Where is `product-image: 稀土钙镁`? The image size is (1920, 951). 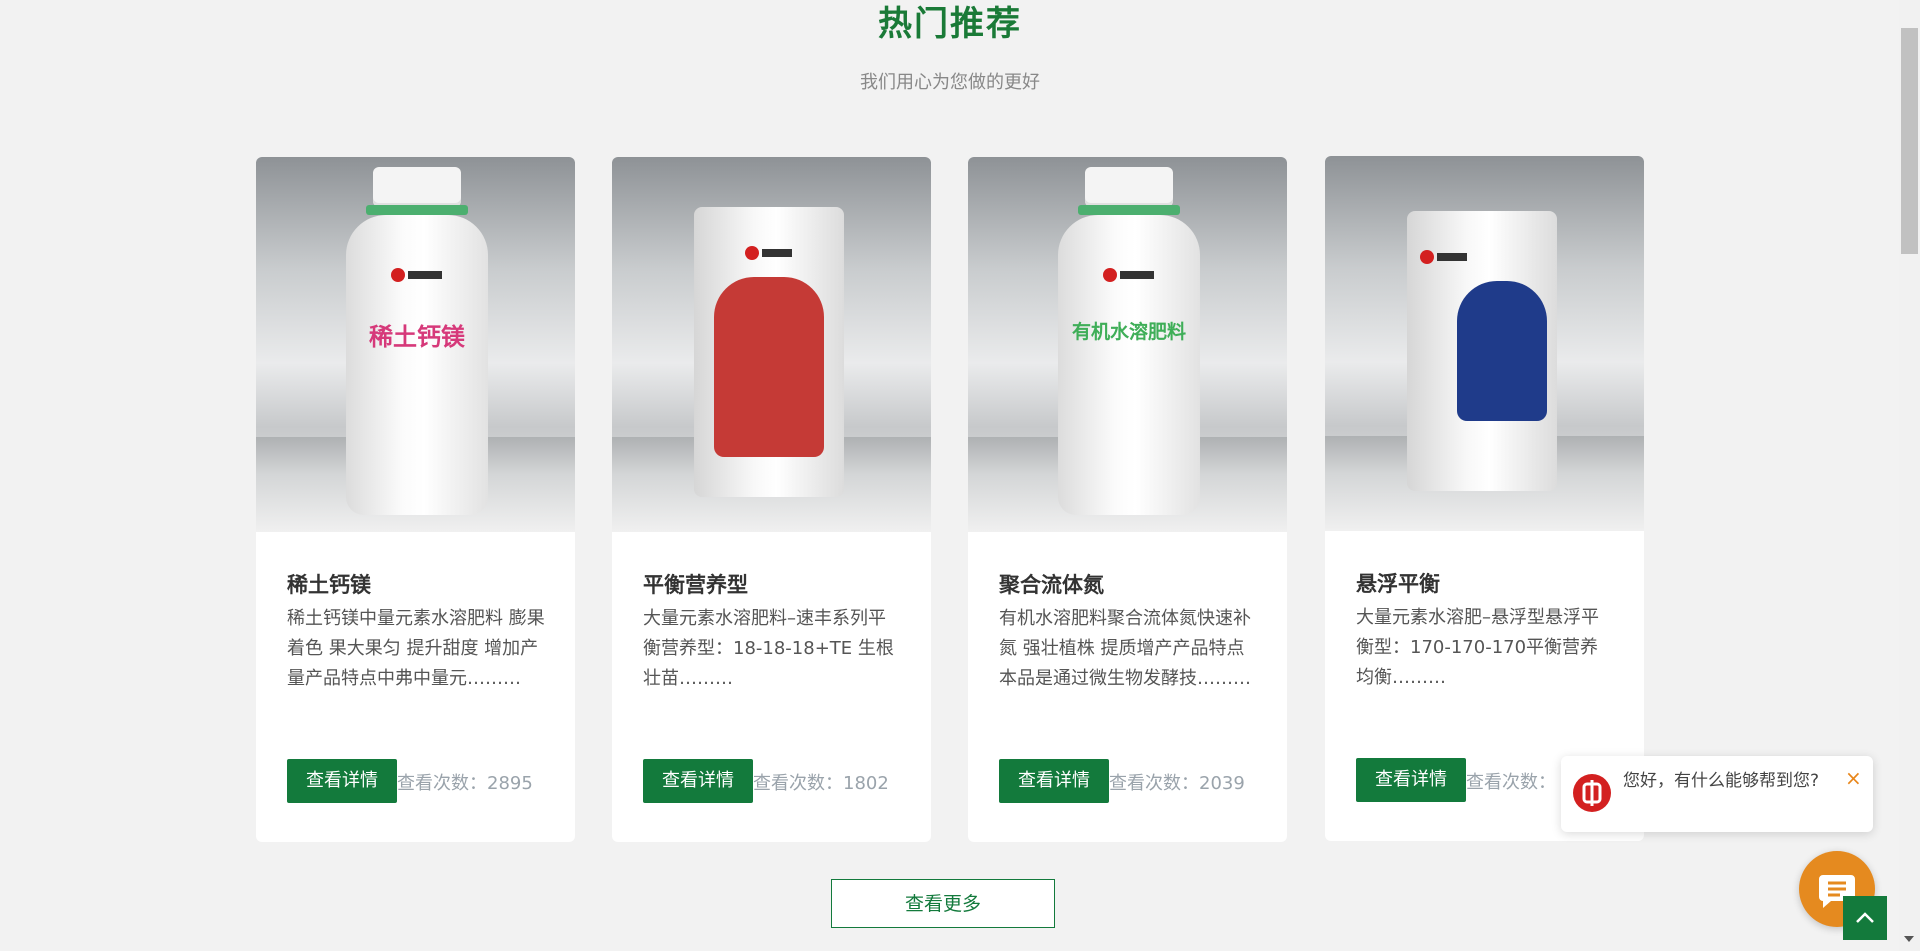 product-image: 稀土钙镁 is located at coordinates (415, 344).